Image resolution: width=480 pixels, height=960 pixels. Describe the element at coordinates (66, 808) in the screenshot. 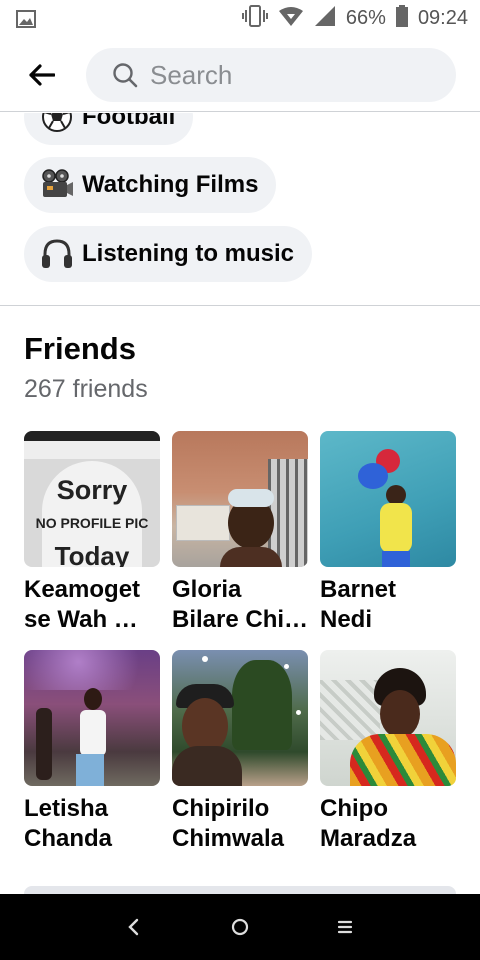

I see `friend-name-line: Letisha` at that location.